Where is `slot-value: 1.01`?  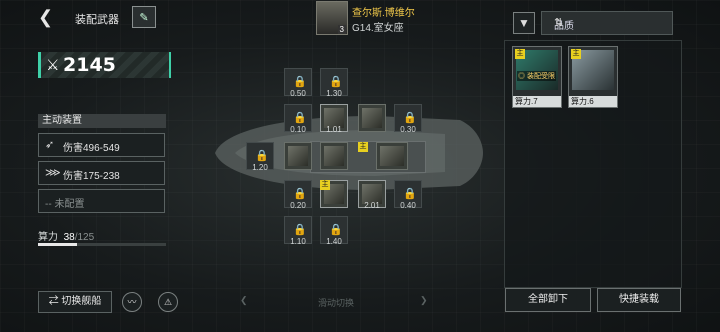 slot-value: 1.01 is located at coordinates (334, 129).